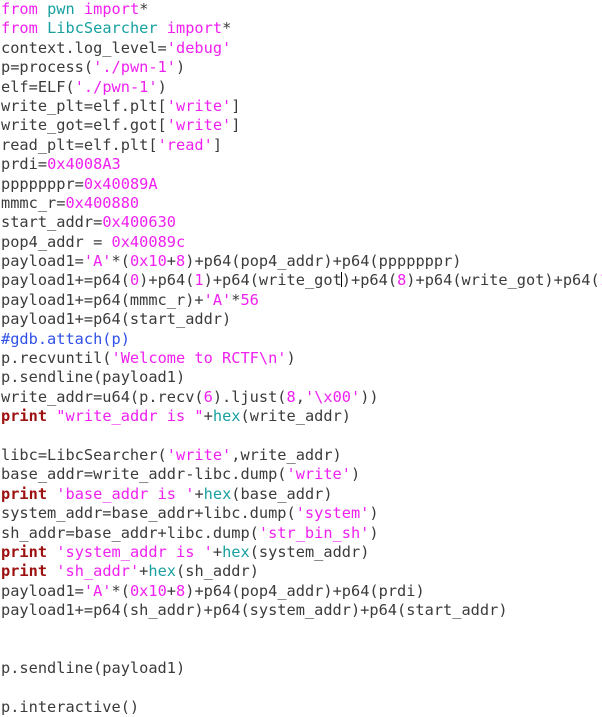 This screenshot has height=717, width=602. Describe the element at coordinates (301, 339) in the screenshot. I see `code-line: #gdb.attach(p)` at that location.